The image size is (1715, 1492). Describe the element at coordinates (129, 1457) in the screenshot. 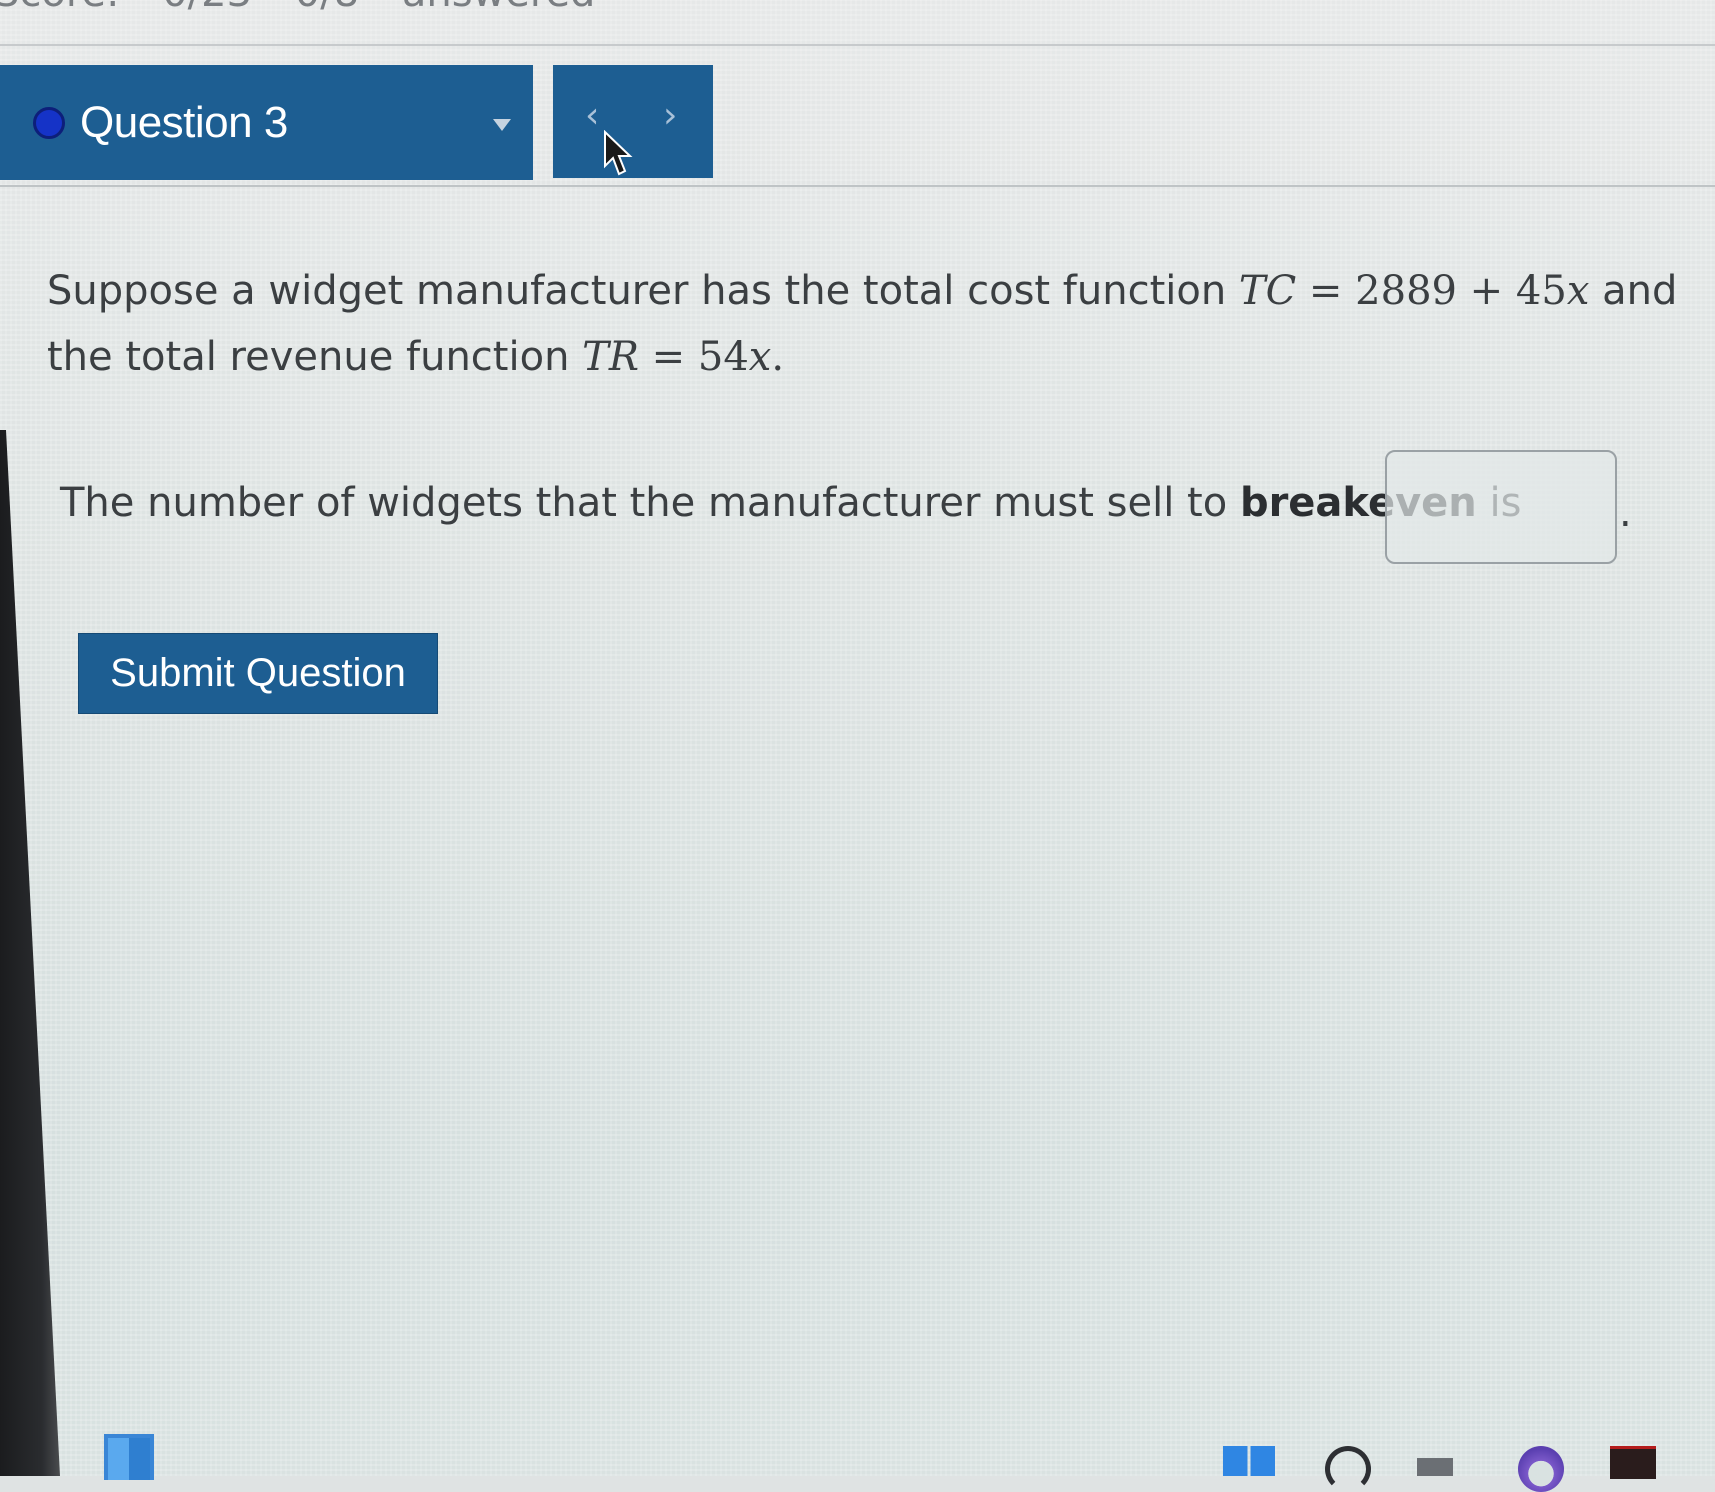

I see `widgets-icon` at that location.